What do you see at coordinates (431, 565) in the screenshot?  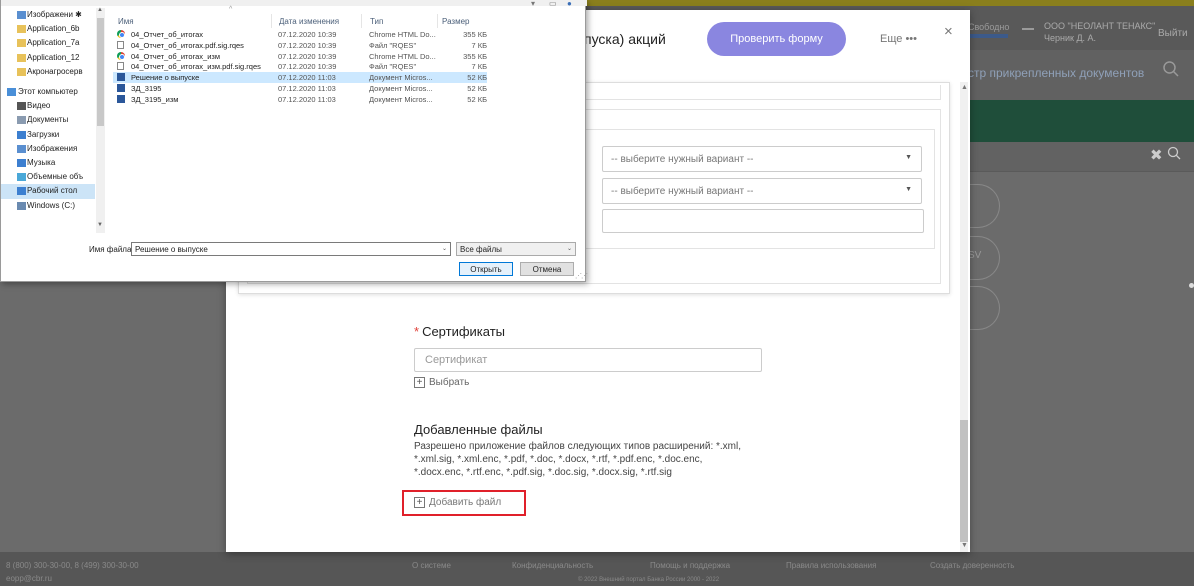 I see `footer-link: О системе` at bounding box center [431, 565].